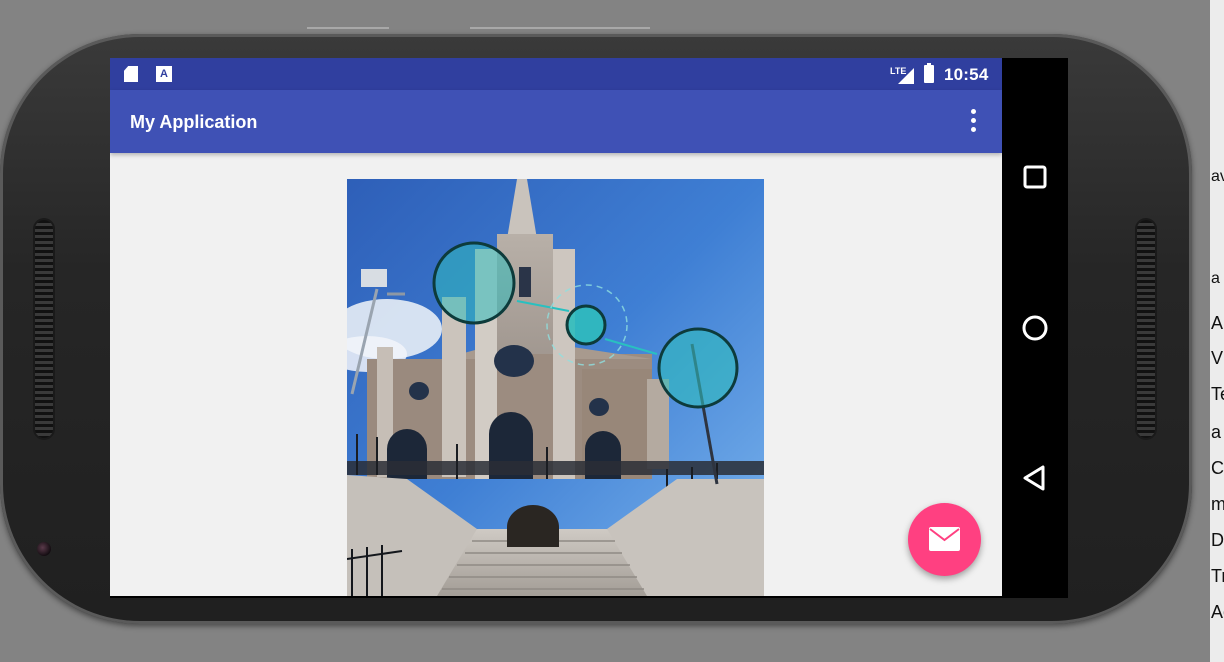 Image resolution: width=1224 pixels, height=662 pixels. Describe the element at coordinates (194, 122) in the screenshot. I see `page-title: My Application` at that location.